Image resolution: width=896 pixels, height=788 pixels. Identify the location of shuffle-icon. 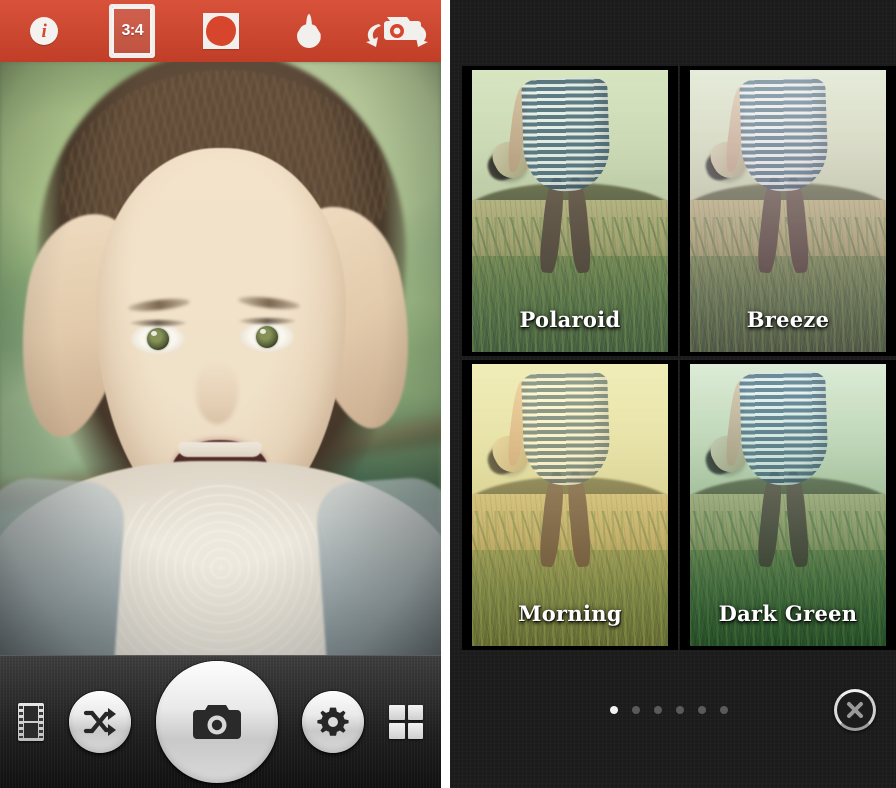
(99, 721).